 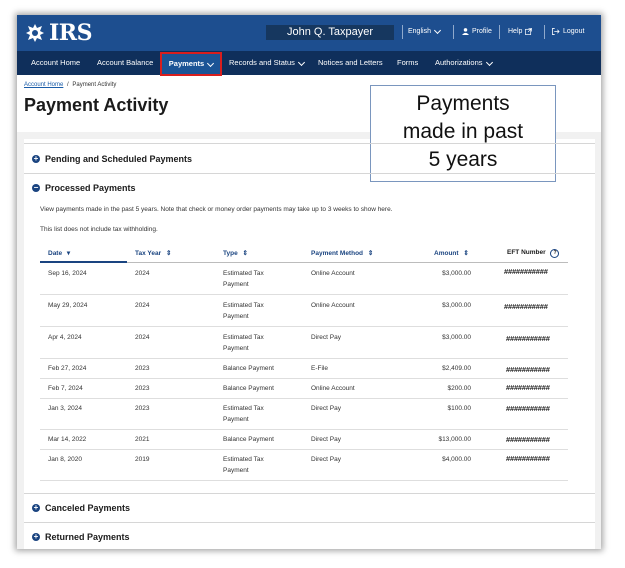 I want to click on help-label: Help, so click(x=515, y=31).